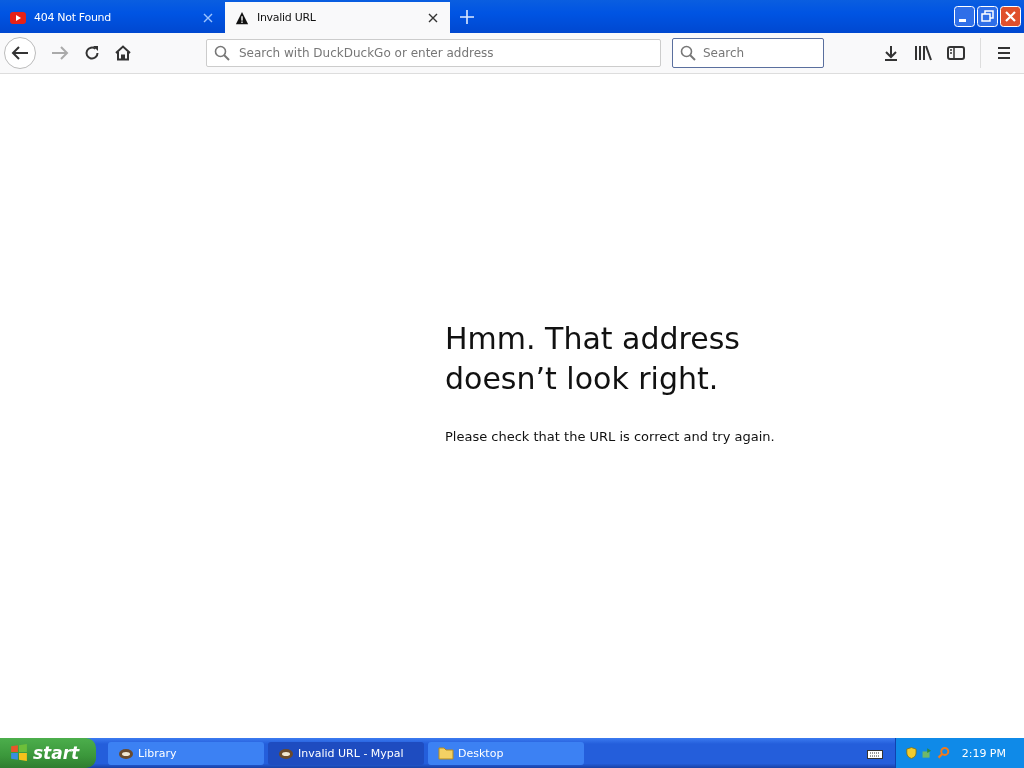 This screenshot has width=1024, height=768. What do you see at coordinates (983, 753) in the screenshot?
I see `clock: 2:19 PM` at bounding box center [983, 753].